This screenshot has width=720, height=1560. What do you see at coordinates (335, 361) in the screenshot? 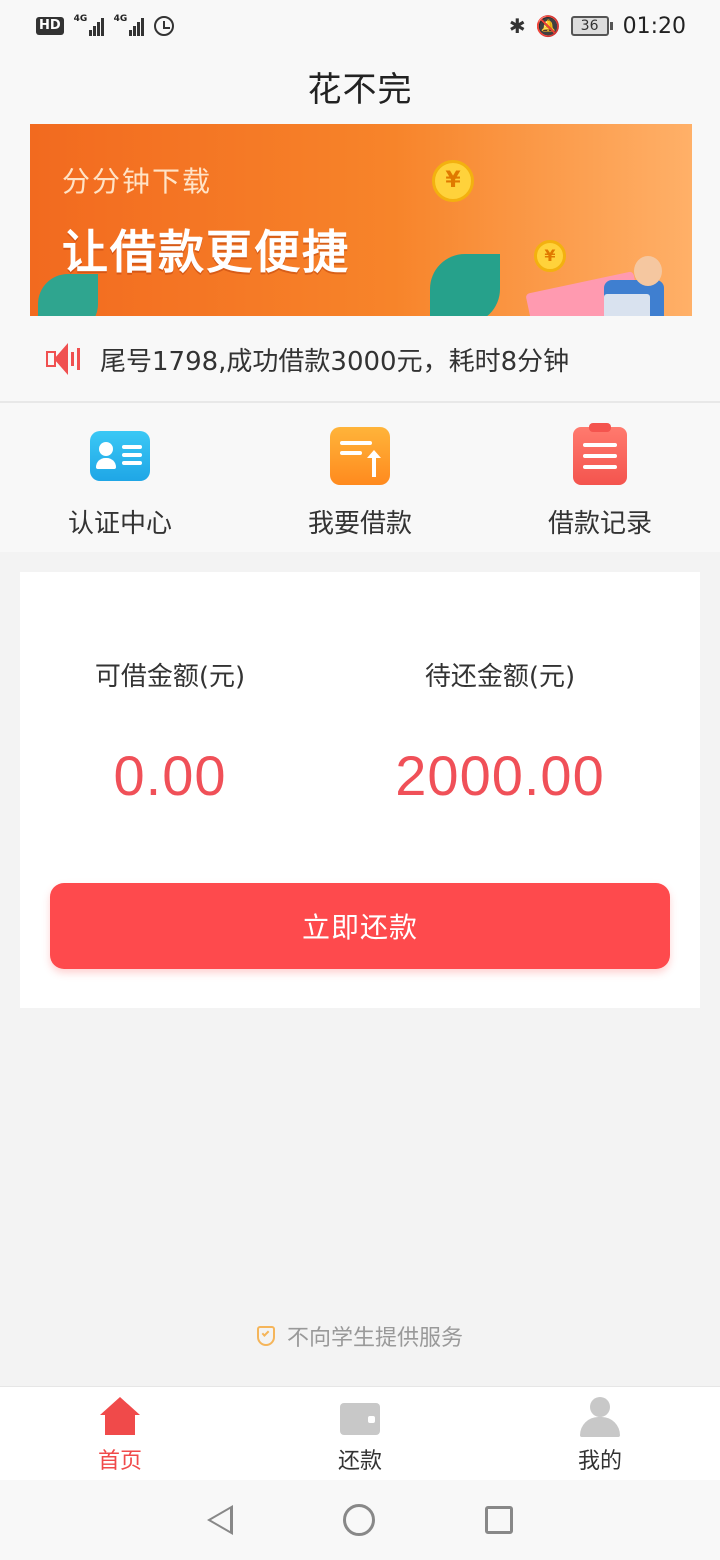
I see `notice-text: 尾号1798,成功借款3000元，耗时8分钟` at bounding box center [335, 361].